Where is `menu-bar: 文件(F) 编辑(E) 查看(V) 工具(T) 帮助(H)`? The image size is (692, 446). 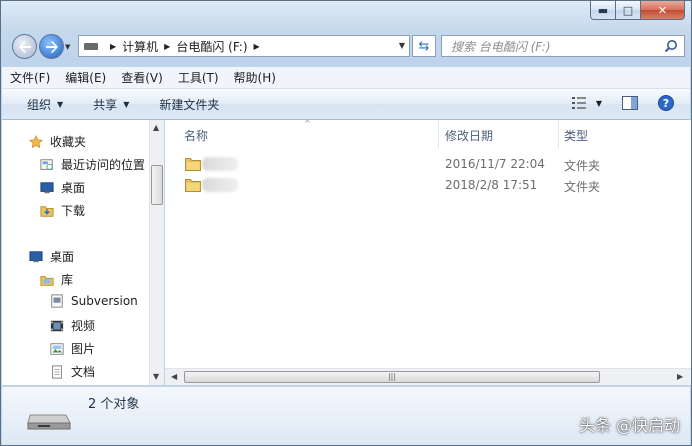
menu-bar: 文件(F) 编辑(E) 查看(V) 工具(T) 帮助(H) is located at coordinates (346, 78).